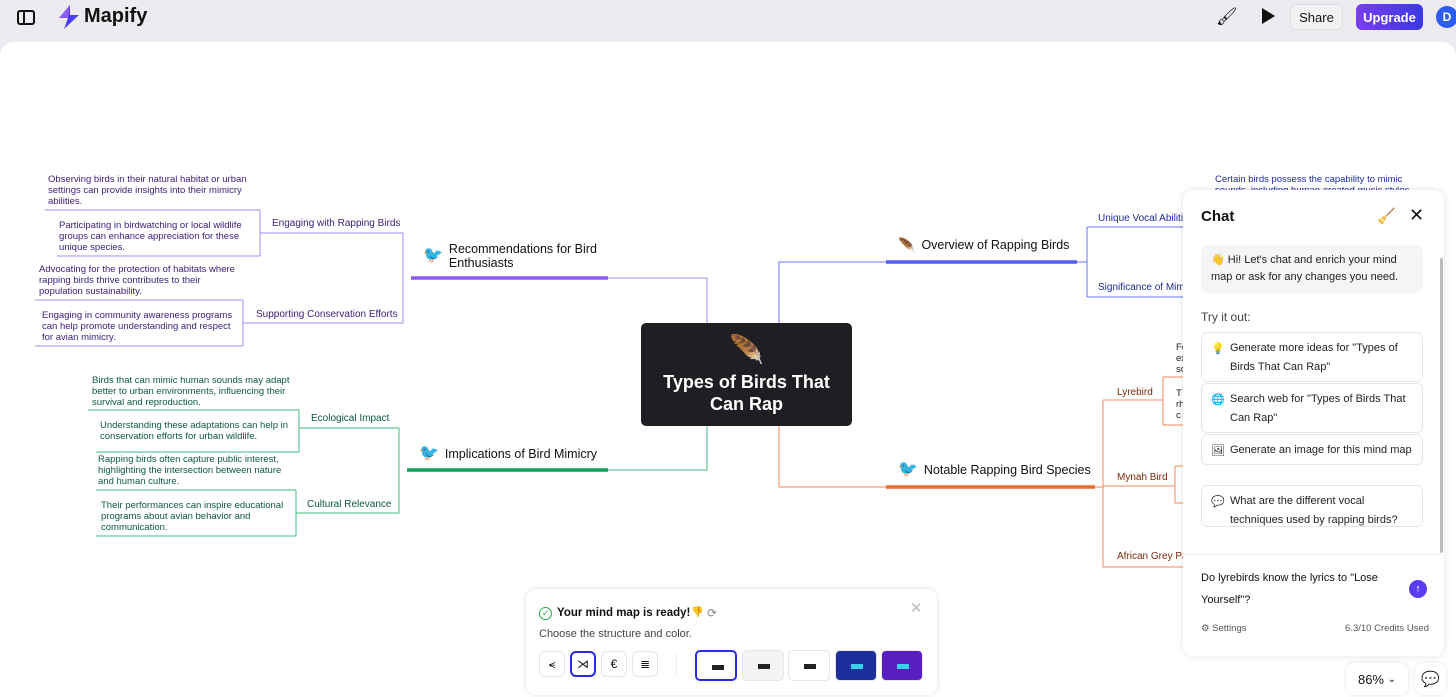 This screenshot has height=697, width=1456. What do you see at coordinates (508, 453) in the screenshot?
I see `topic-node: 🐦 Implications of Bird Mimicry` at bounding box center [508, 453].